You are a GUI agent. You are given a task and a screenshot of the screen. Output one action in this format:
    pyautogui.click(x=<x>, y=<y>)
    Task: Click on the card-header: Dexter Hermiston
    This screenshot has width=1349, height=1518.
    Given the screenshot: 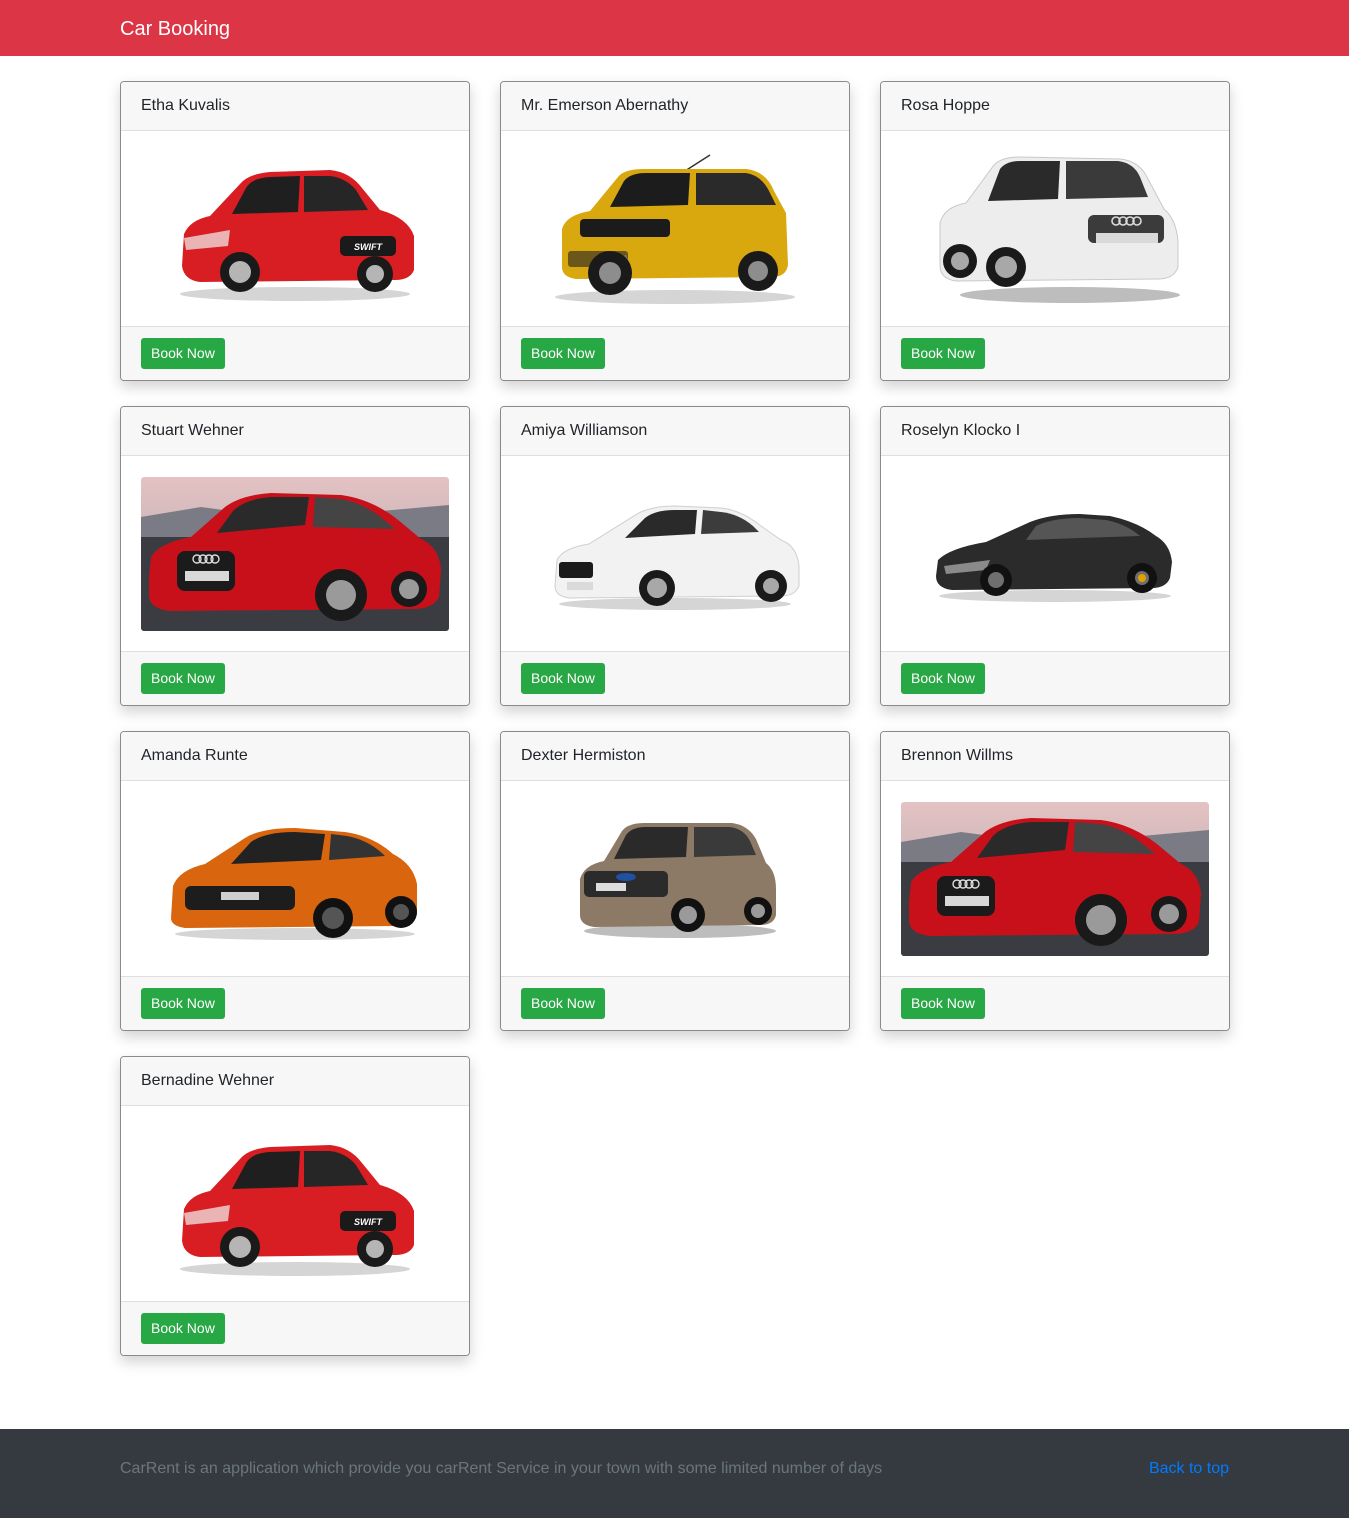 What is the action you would take?
    pyautogui.click(x=675, y=756)
    